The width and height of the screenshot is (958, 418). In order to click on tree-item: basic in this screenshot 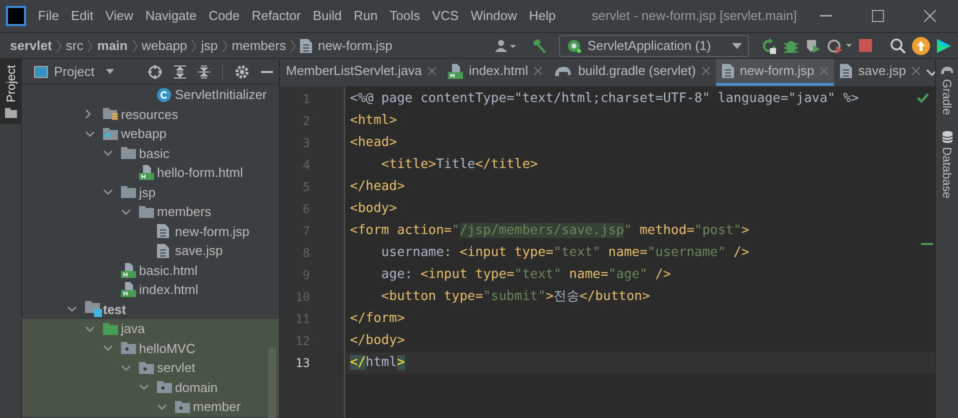, I will do `click(154, 153)`.